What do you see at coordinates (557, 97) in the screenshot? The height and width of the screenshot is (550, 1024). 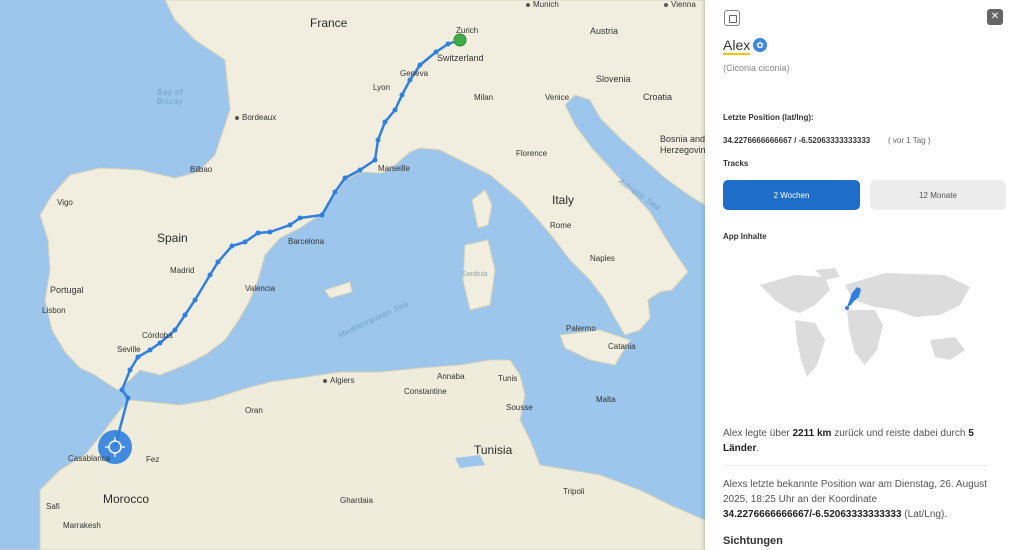 I see `map-city-venice: Venice` at bounding box center [557, 97].